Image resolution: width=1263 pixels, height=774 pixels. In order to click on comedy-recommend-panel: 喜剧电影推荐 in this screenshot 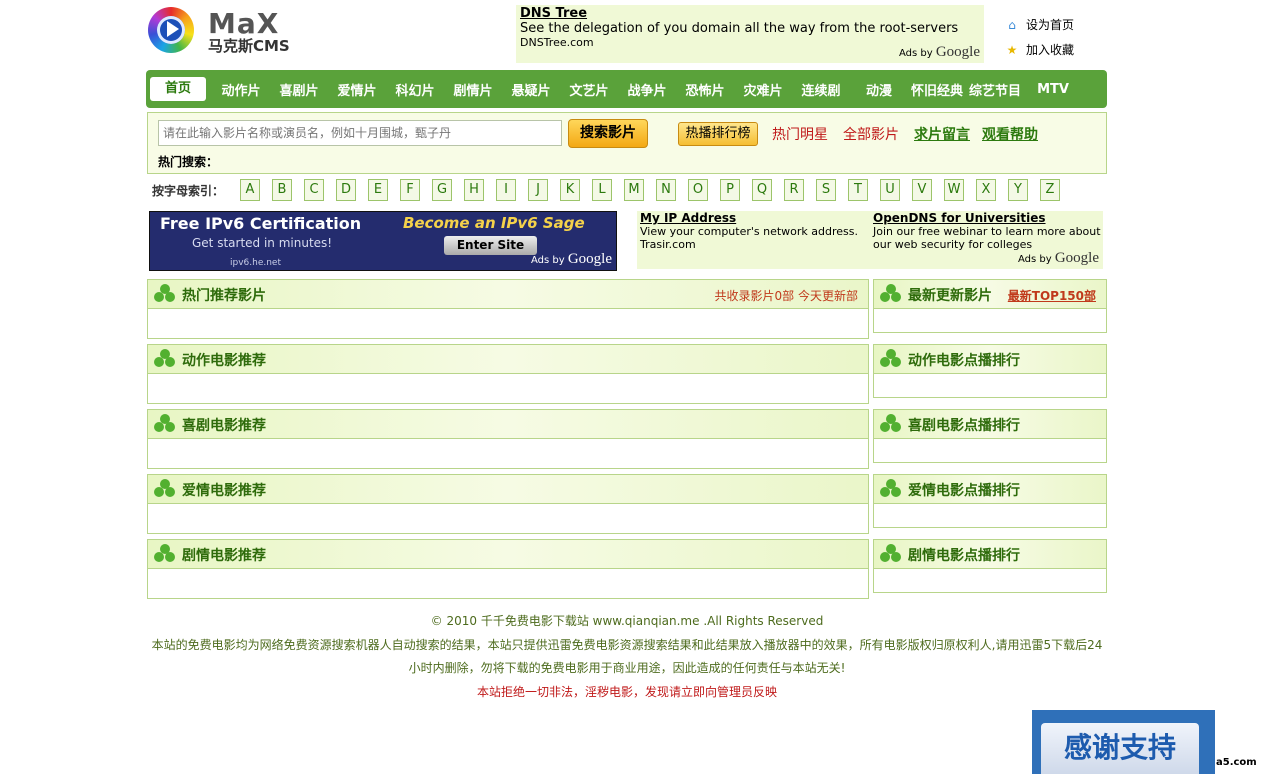, I will do `click(508, 439)`.